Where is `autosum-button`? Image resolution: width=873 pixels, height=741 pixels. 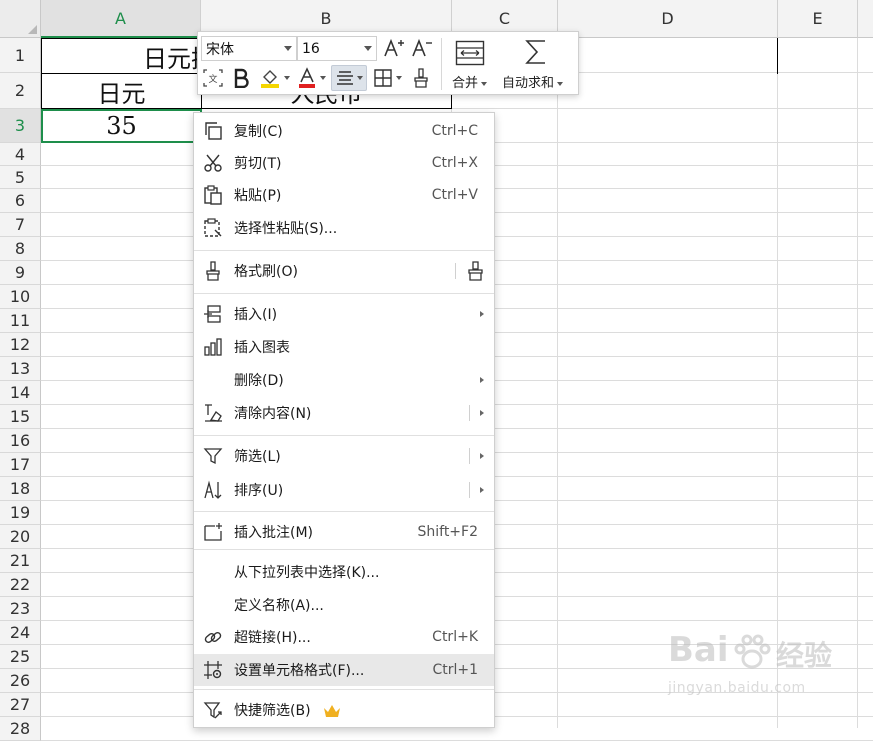
autosum-button is located at coordinates (536, 52).